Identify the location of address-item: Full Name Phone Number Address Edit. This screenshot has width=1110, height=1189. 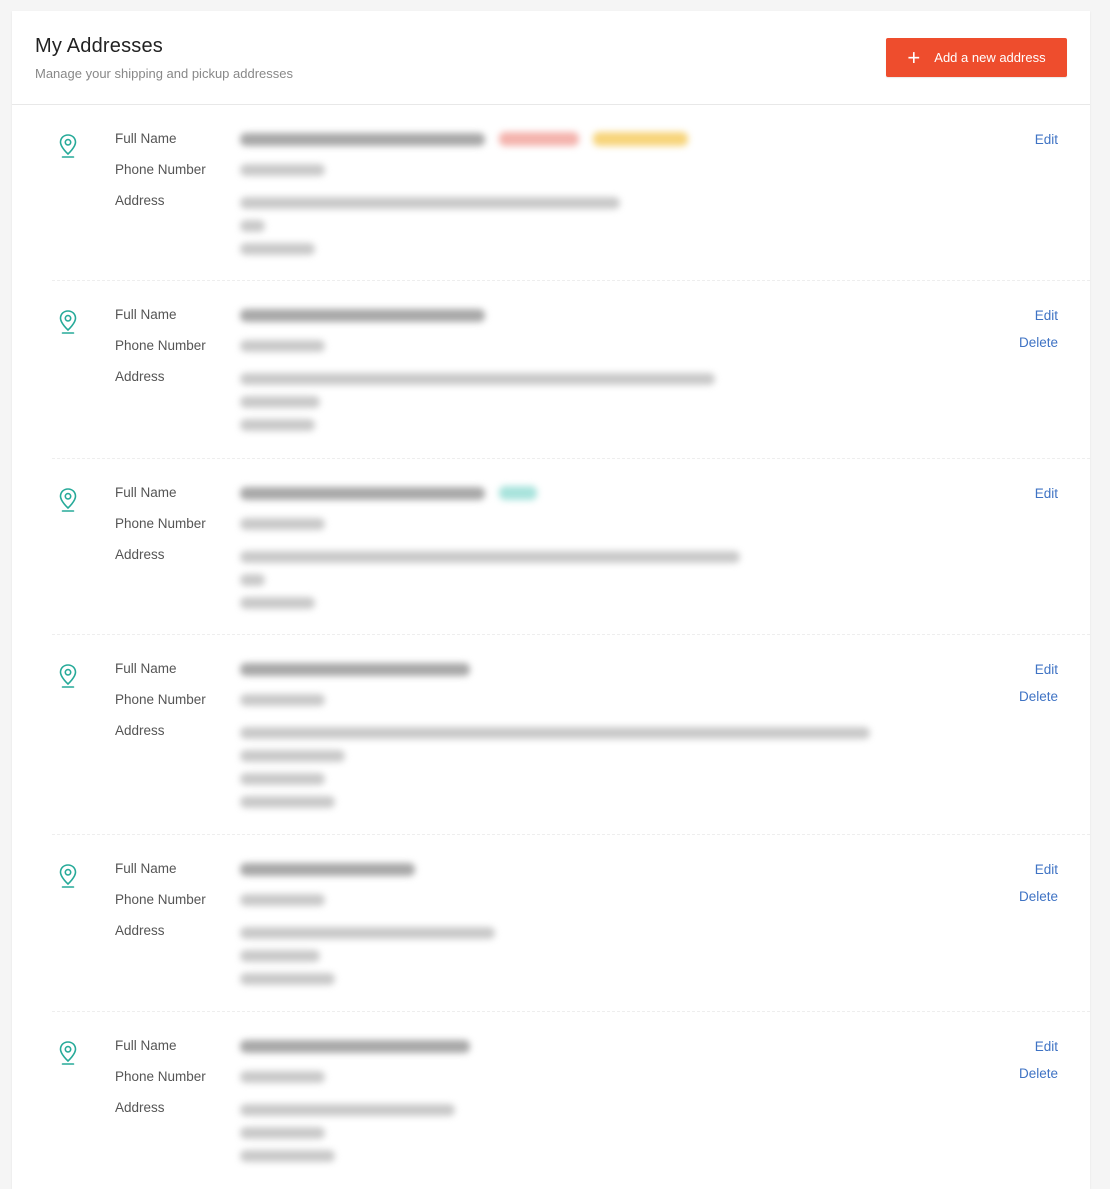
(551, 547).